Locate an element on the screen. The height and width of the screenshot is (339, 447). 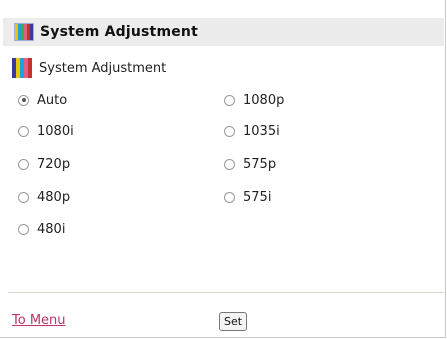
section-title: System Adjustment is located at coordinates (103, 68).